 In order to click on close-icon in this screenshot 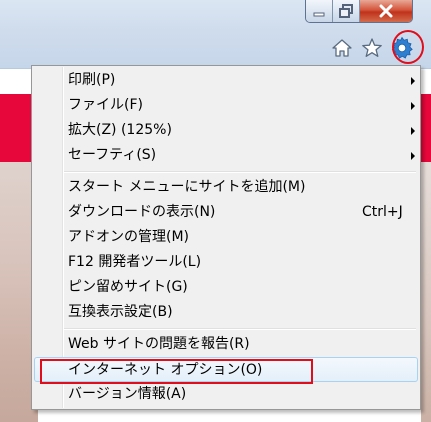, I will do `click(386, 11)`.